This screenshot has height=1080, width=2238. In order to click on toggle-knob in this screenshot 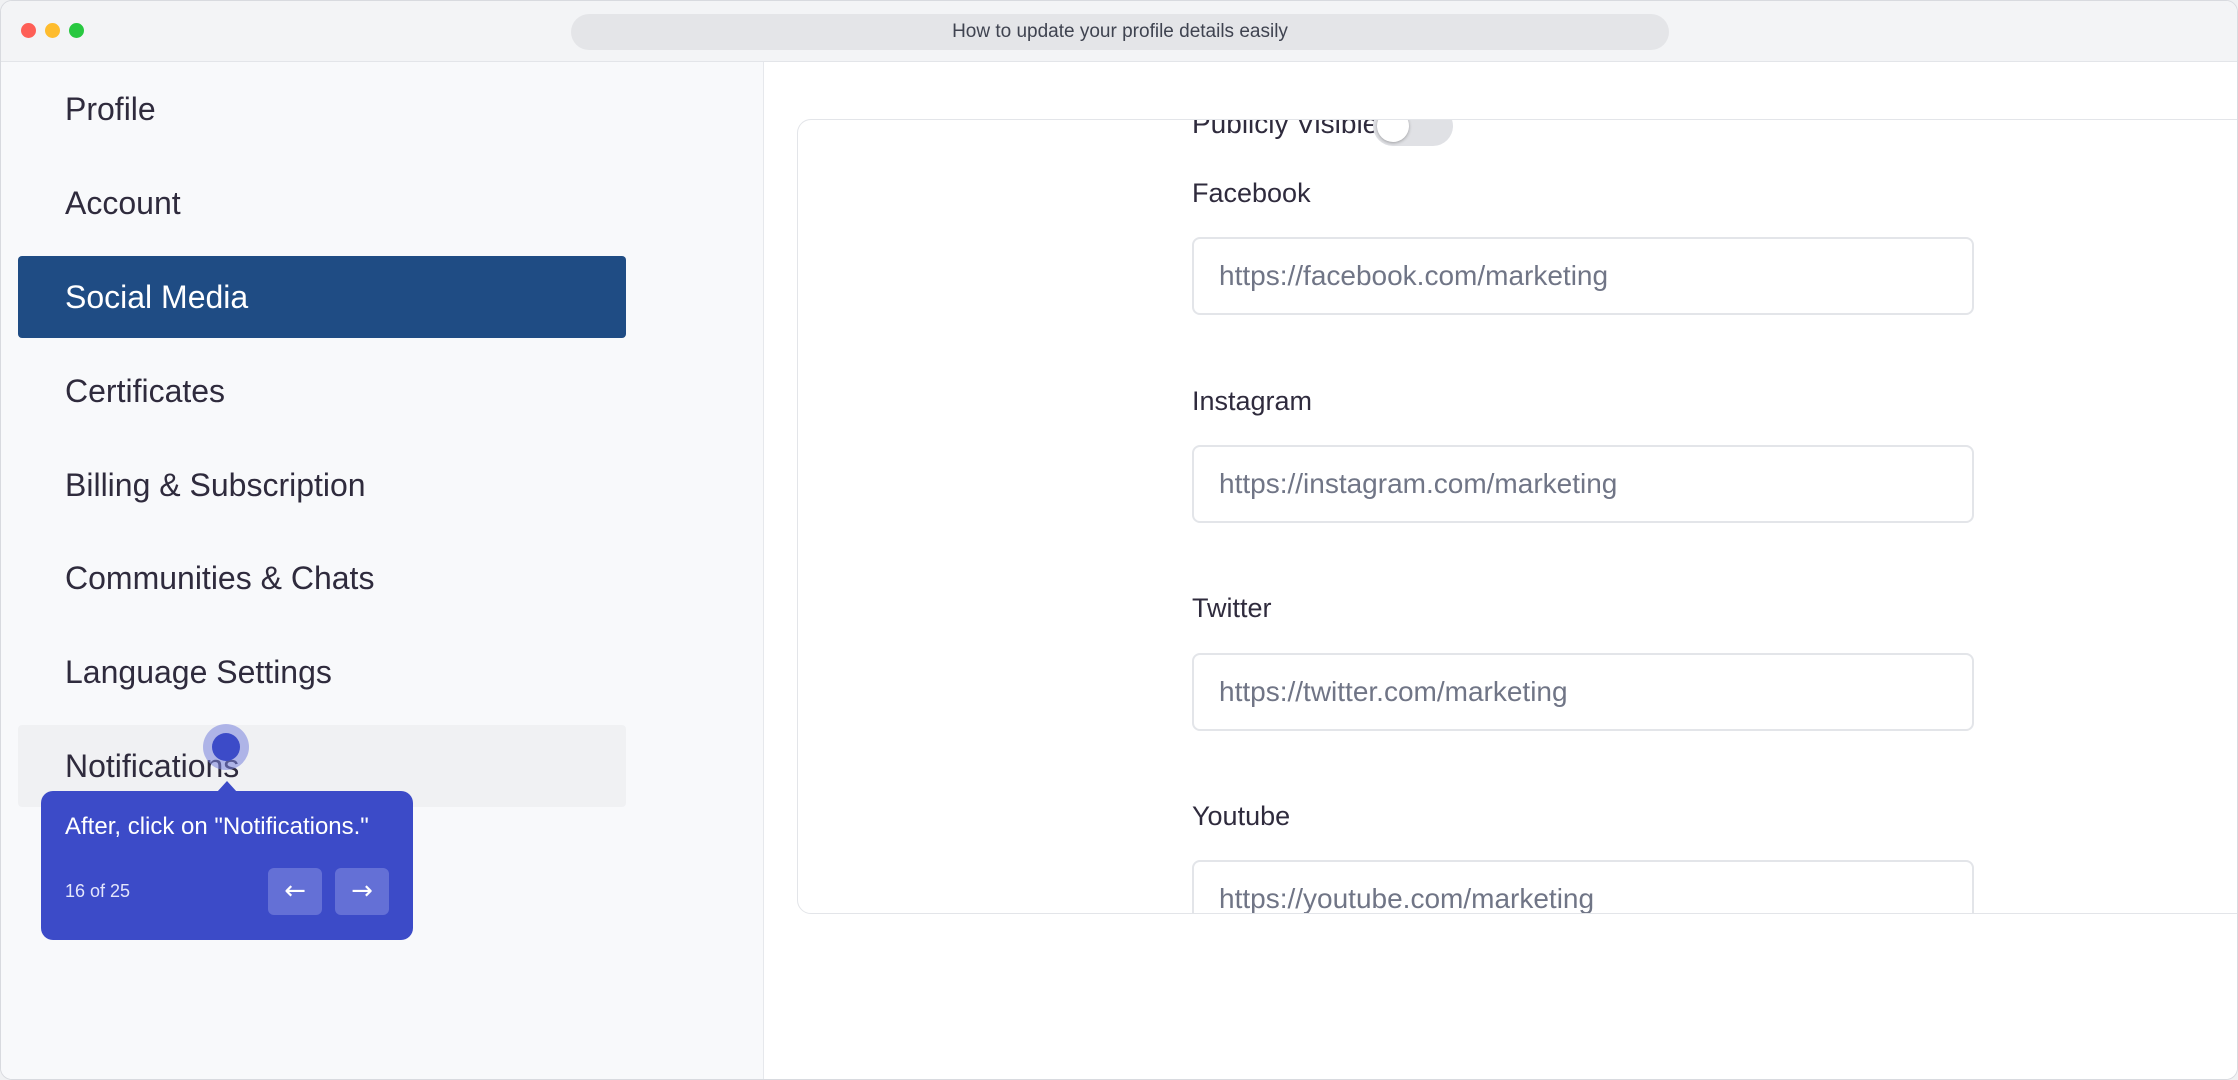, I will do `click(1393, 131)`.